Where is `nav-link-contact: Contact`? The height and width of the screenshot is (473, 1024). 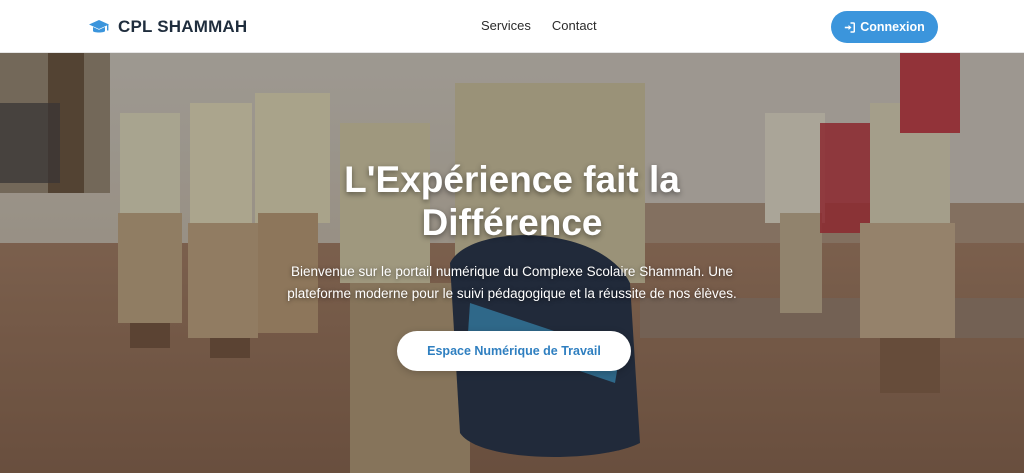
nav-link-contact: Contact is located at coordinates (574, 25).